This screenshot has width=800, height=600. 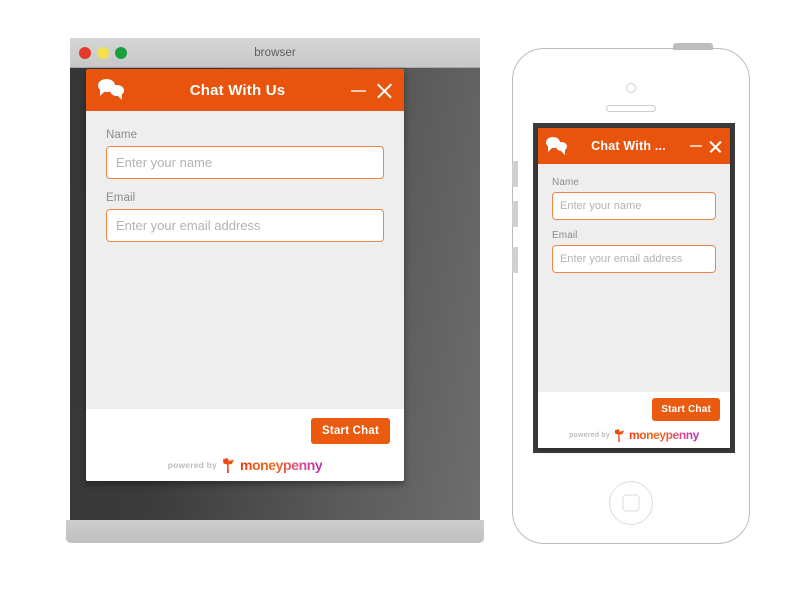 What do you see at coordinates (372, 90) in the screenshot?
I see `chat-header-controls-desktop` at bounding box center [372, 90].